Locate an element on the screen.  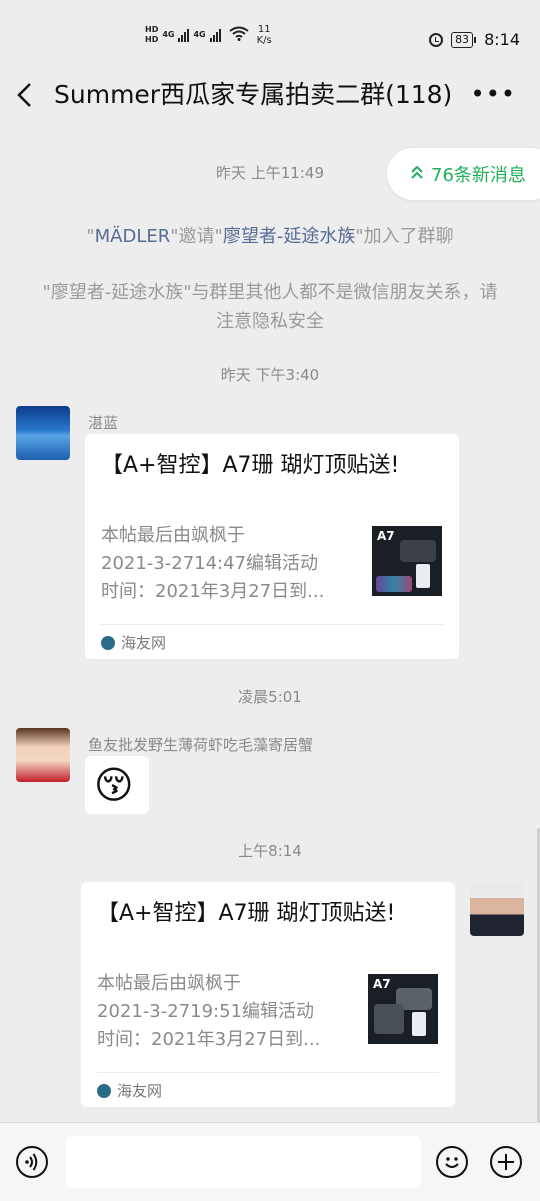
input-bar is located at coordinates (270, 1161).